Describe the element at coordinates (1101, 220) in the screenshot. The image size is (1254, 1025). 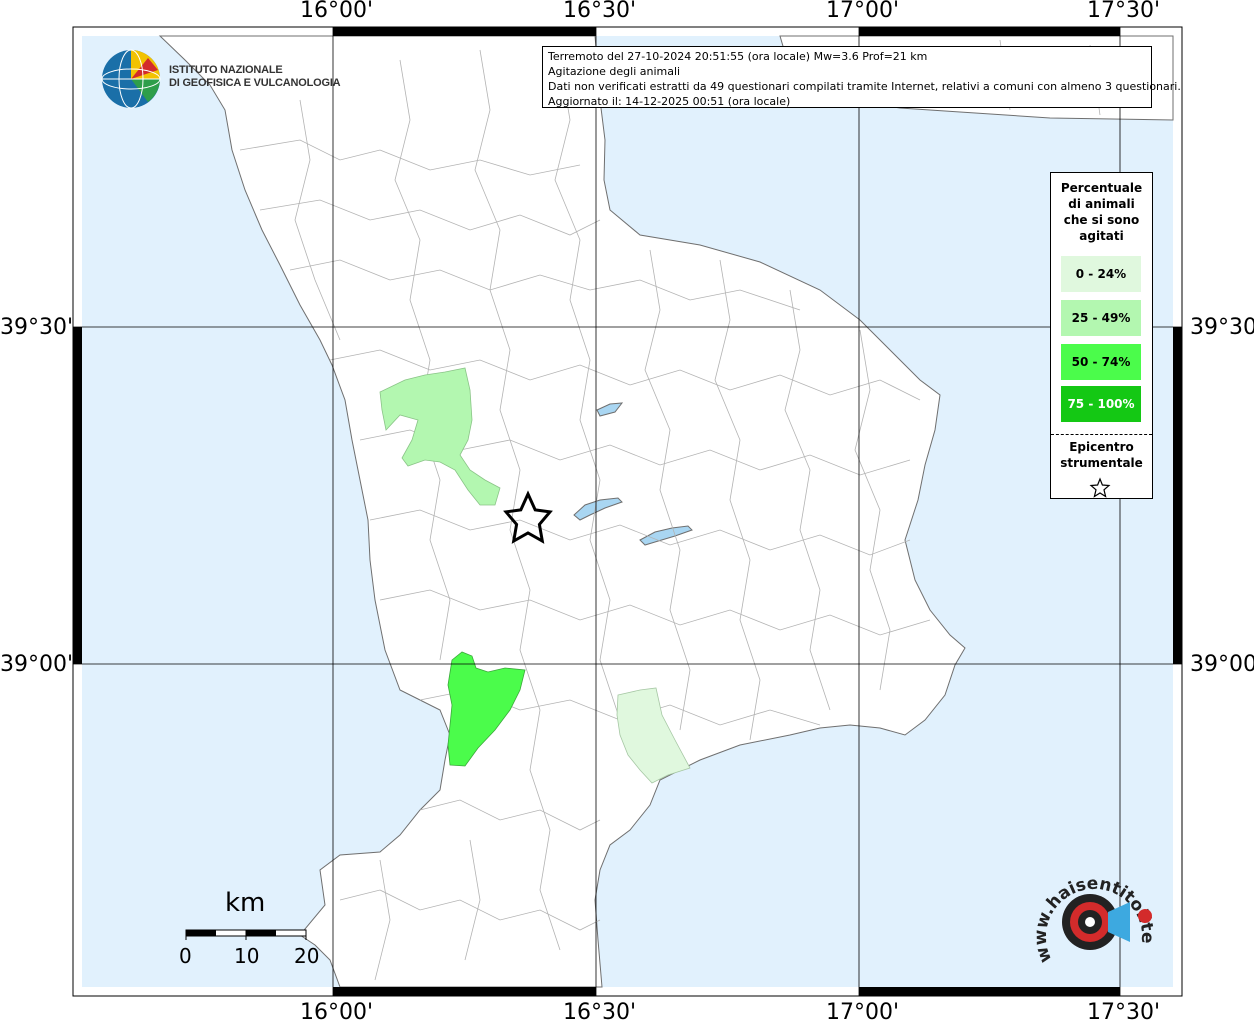
I see `legend-title-line: che si sono` at that location.